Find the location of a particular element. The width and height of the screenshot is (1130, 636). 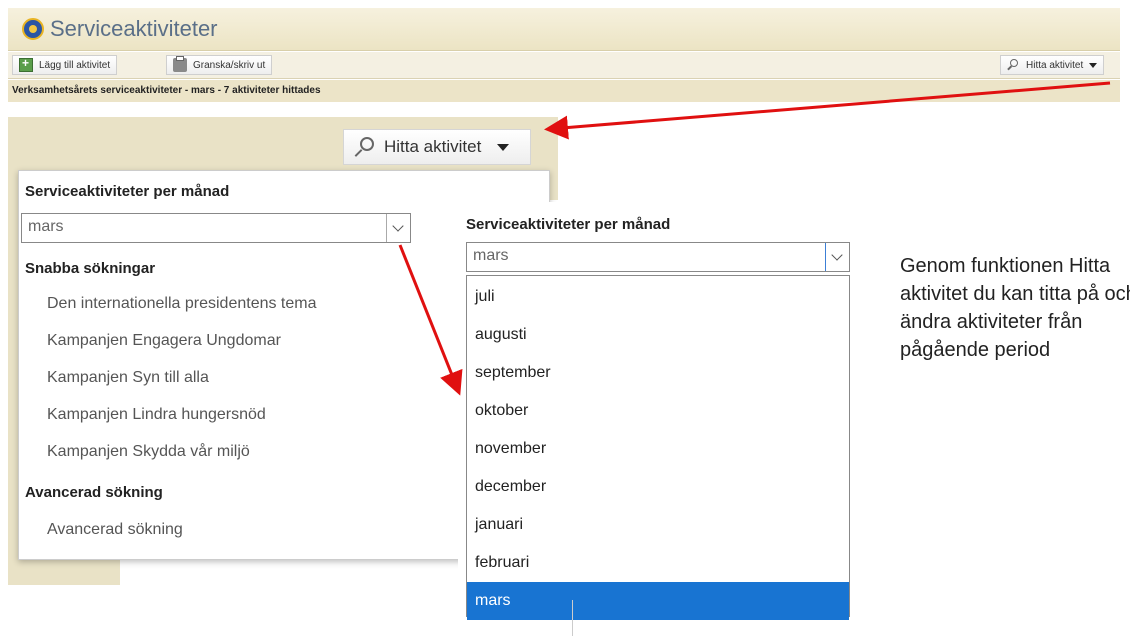

month-option-selected: mars is located at coordinates (658, 601).